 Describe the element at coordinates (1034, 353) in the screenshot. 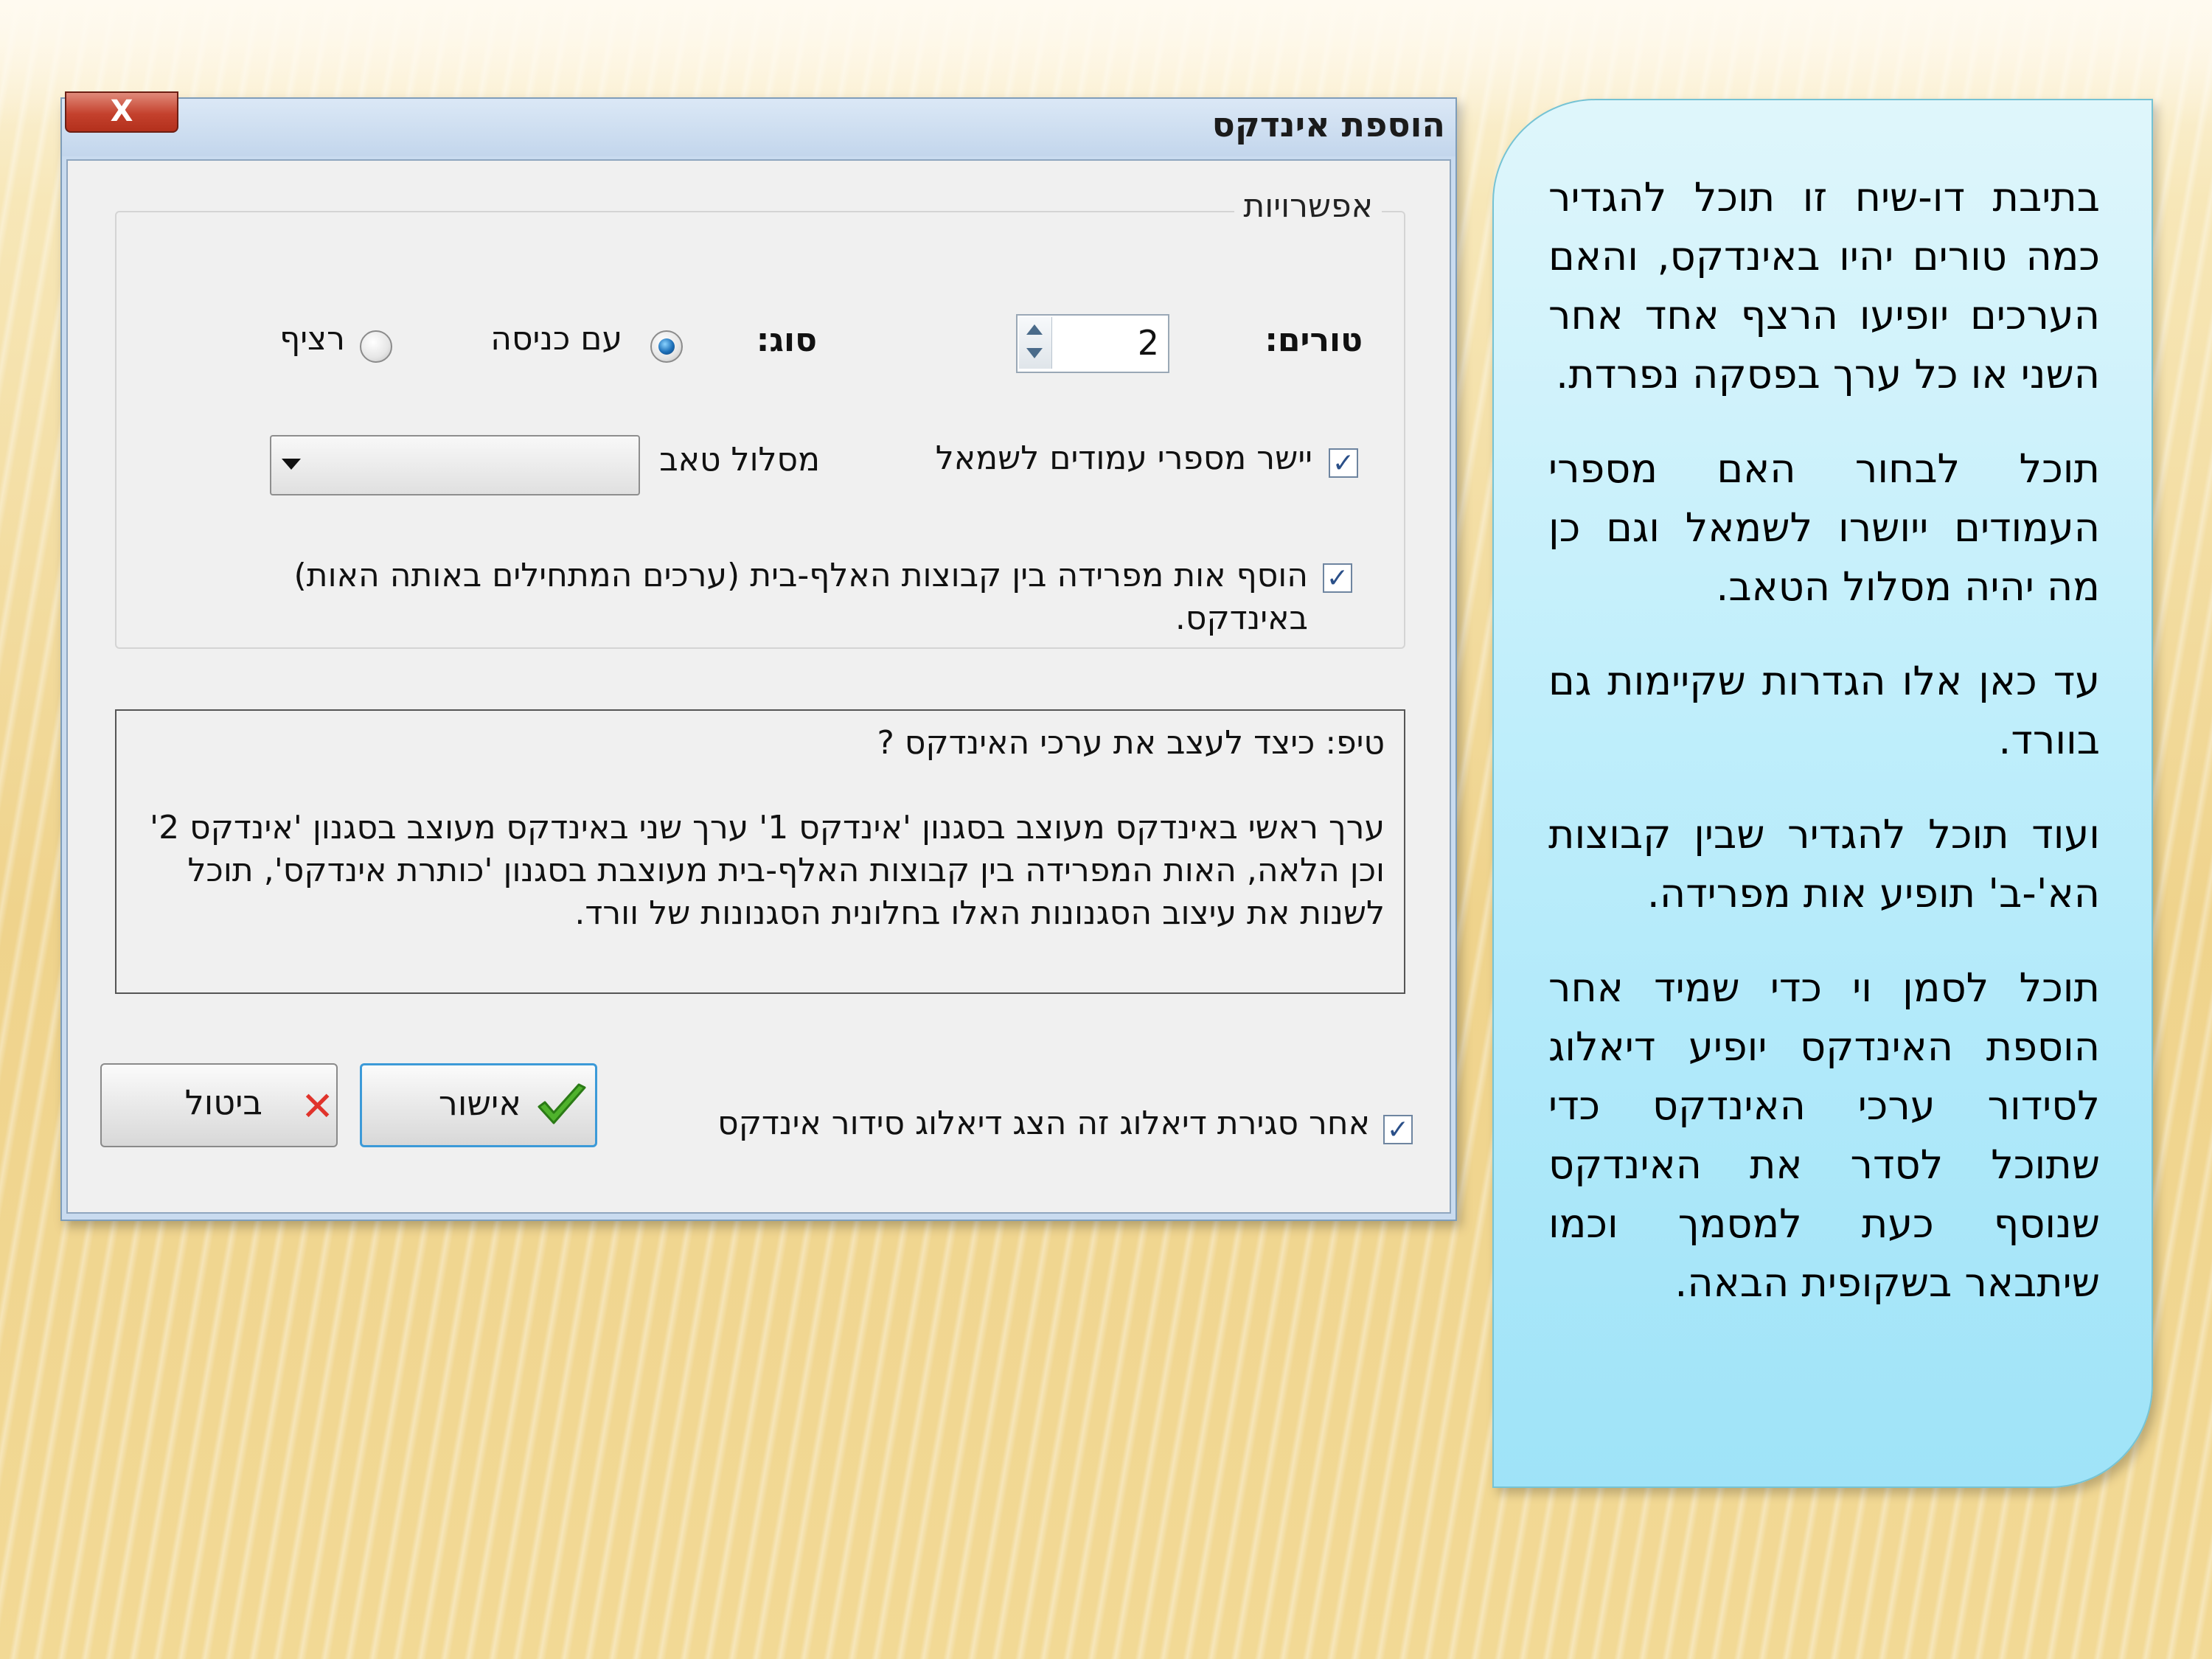

I see `spin-down-arrow-icon` at that location.